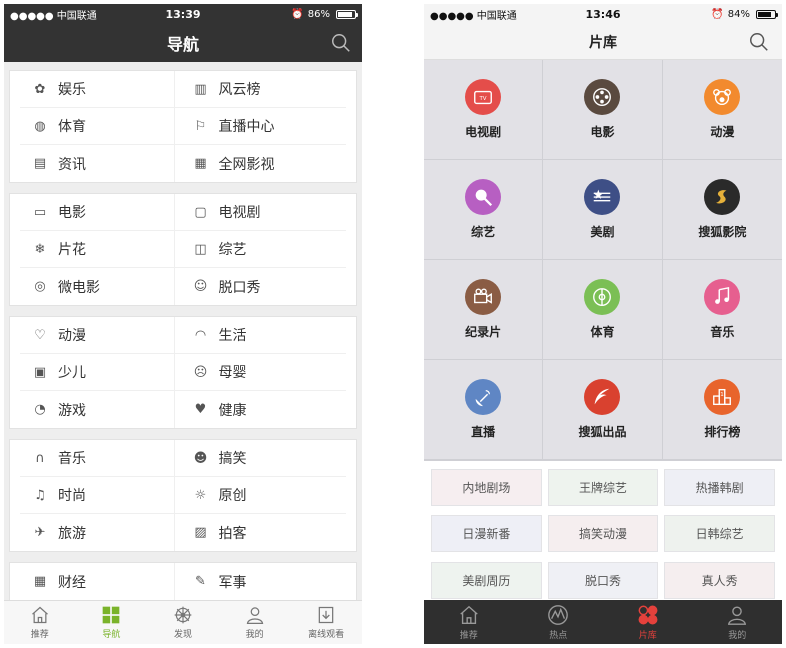  What do you see at coordinates (603, 487) in the screenshot?
I see `tag-button: 王牌综艺` at bounding box center [603, 487].